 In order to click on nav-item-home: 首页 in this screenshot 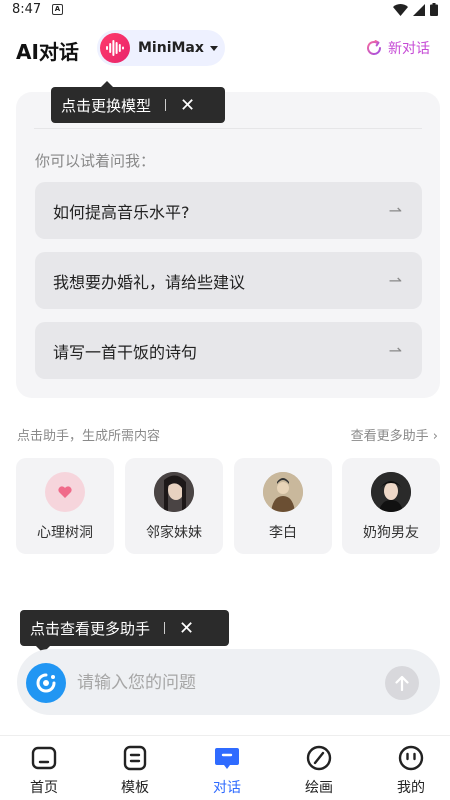, I will do `click(44, 772)`.